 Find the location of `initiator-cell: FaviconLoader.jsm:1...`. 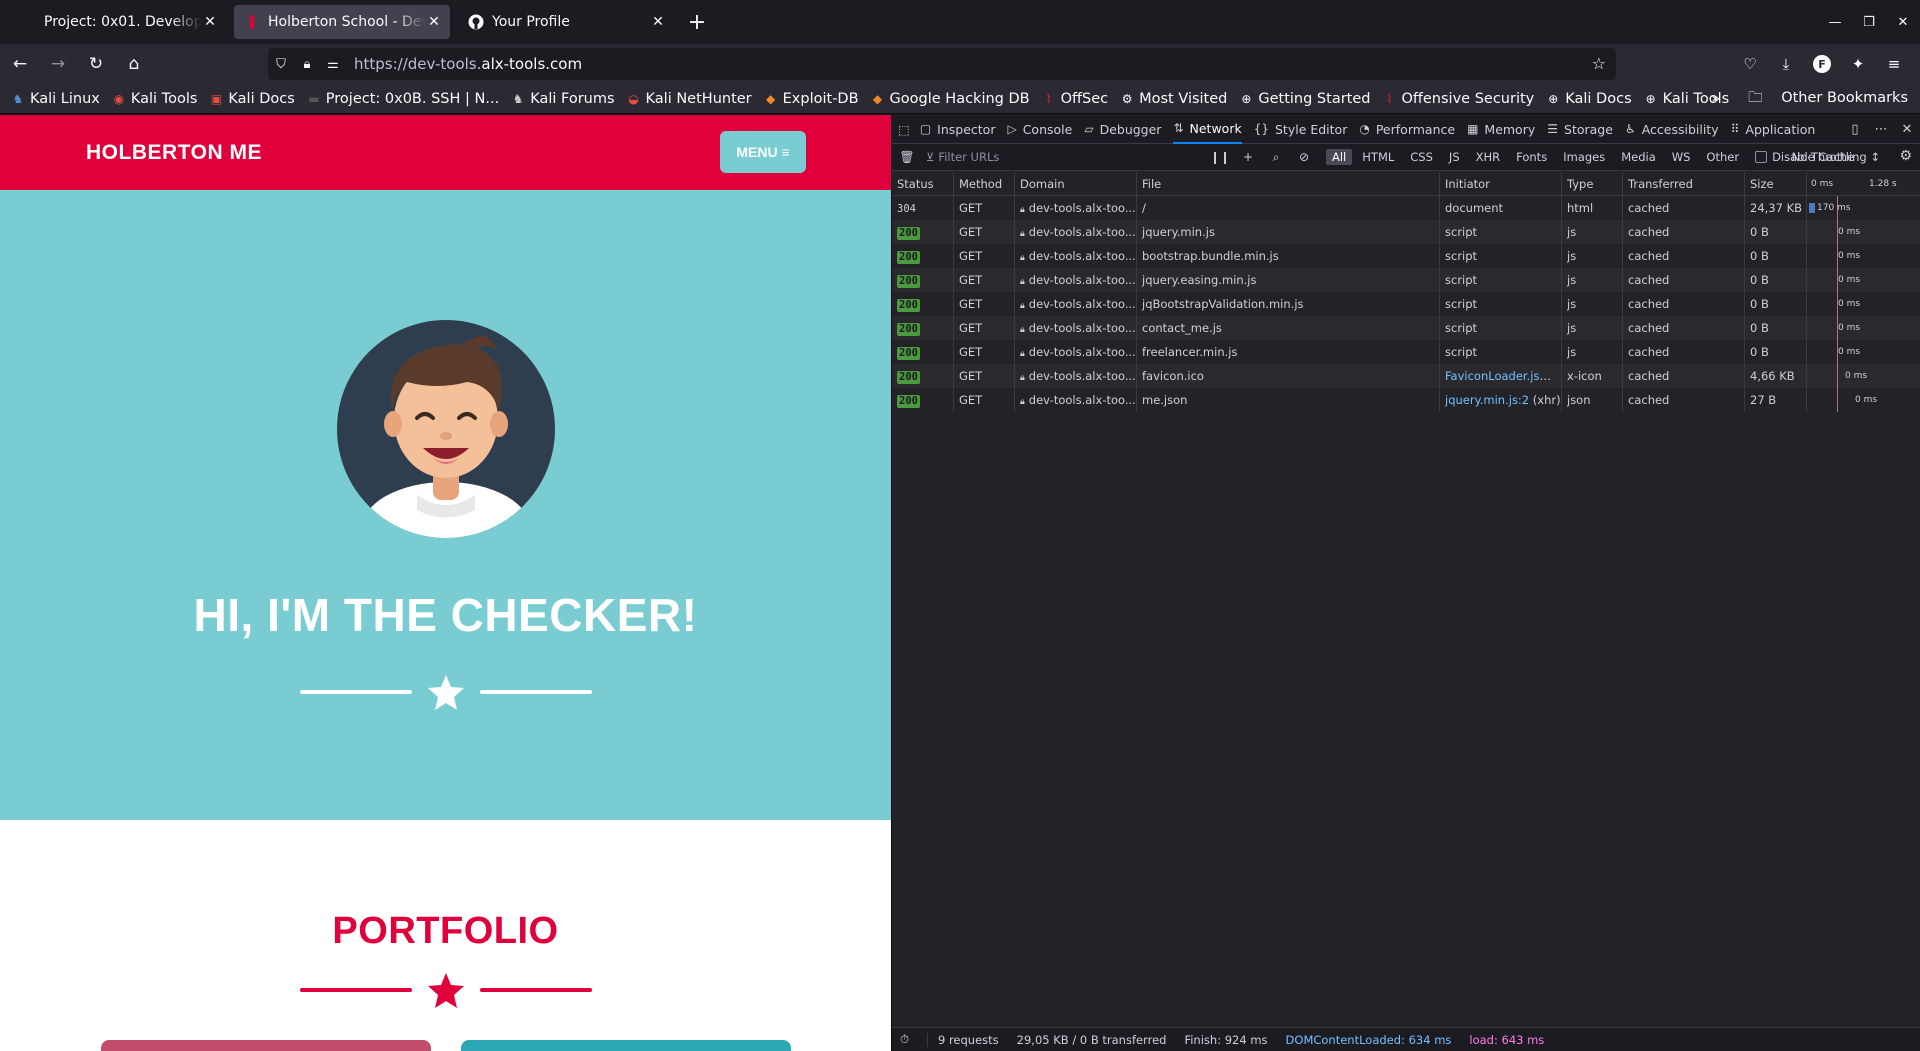

initiator-cell: FaviconLoader.jsm:1... is located at coordinates (1501, 376).